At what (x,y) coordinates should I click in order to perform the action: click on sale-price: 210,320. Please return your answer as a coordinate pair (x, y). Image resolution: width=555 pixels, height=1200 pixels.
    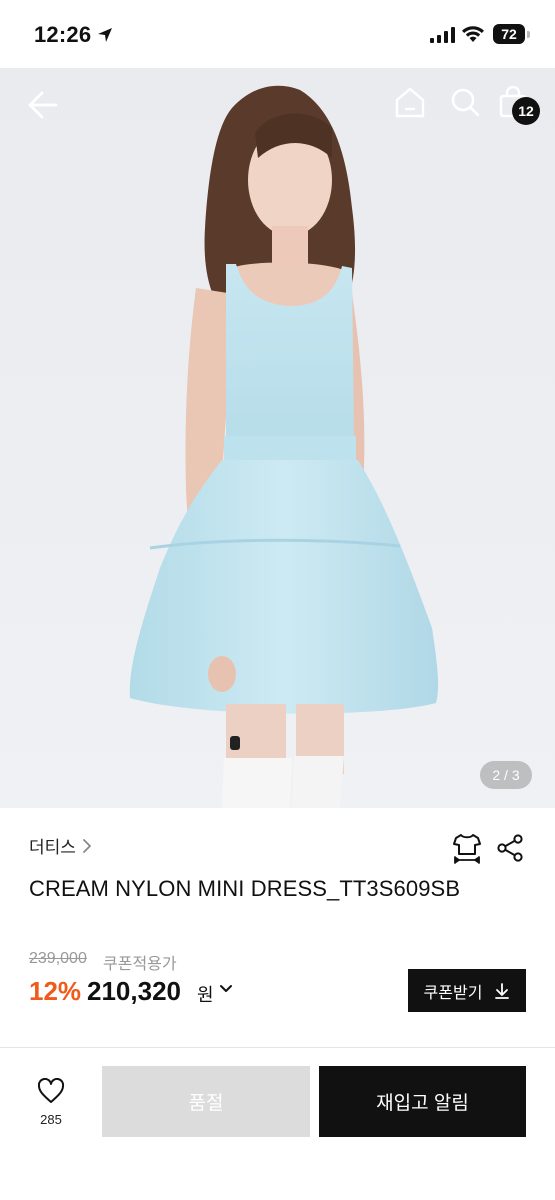
    Looking at the image, I should click on (134, 991).